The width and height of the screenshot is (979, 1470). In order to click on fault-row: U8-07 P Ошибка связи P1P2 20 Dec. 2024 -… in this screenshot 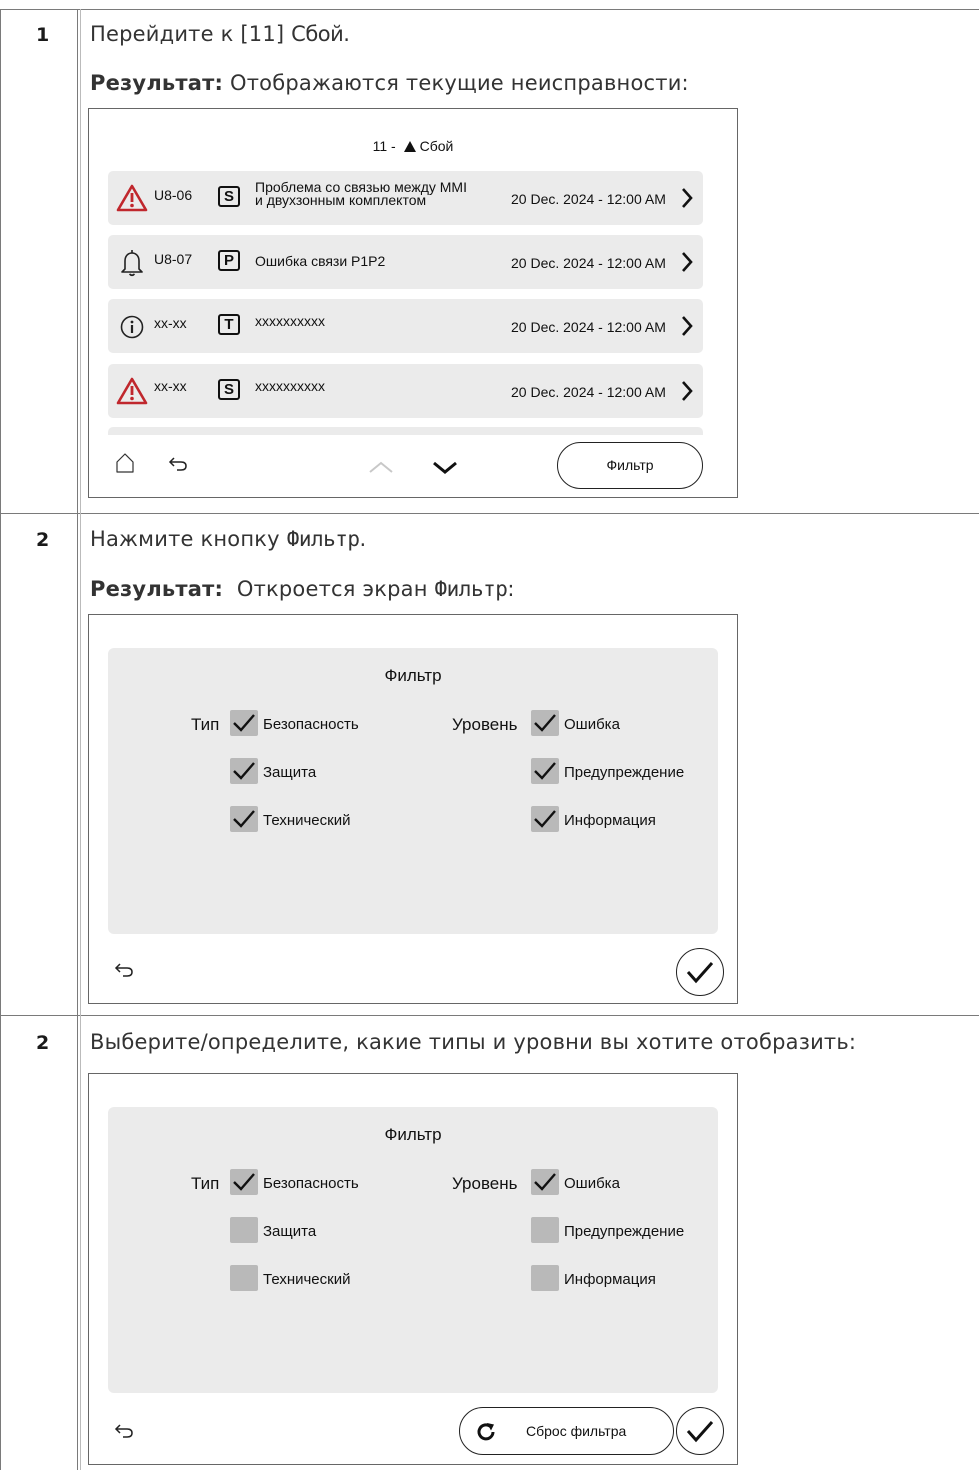, I will do `click(405, 262)`.